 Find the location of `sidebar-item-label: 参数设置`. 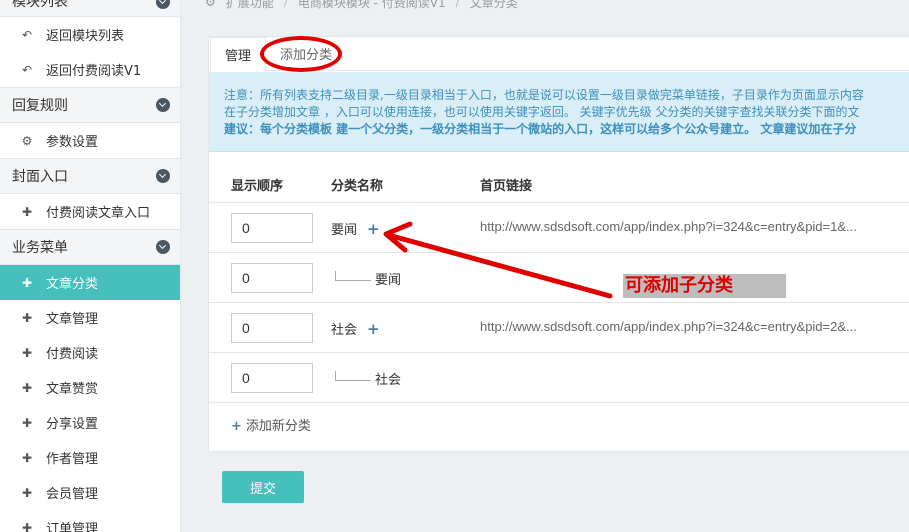

sidebar-item-label: 参数设置 is located at coordinates (72, 142).